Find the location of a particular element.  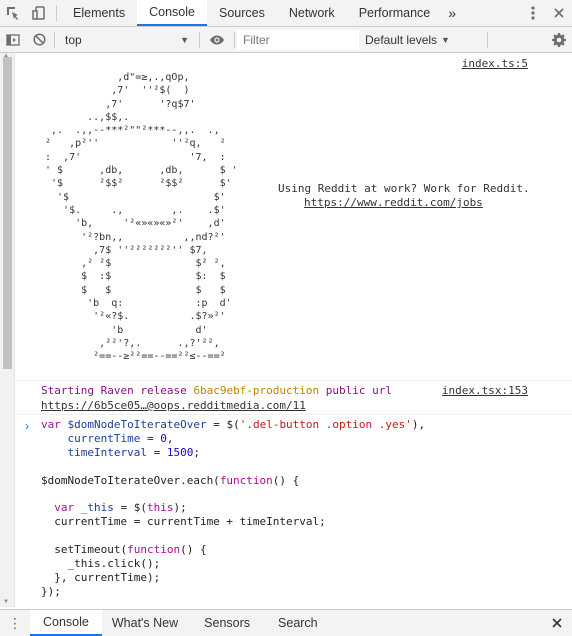

log-levels-label: Default levels is located at coordinates (401, 39).